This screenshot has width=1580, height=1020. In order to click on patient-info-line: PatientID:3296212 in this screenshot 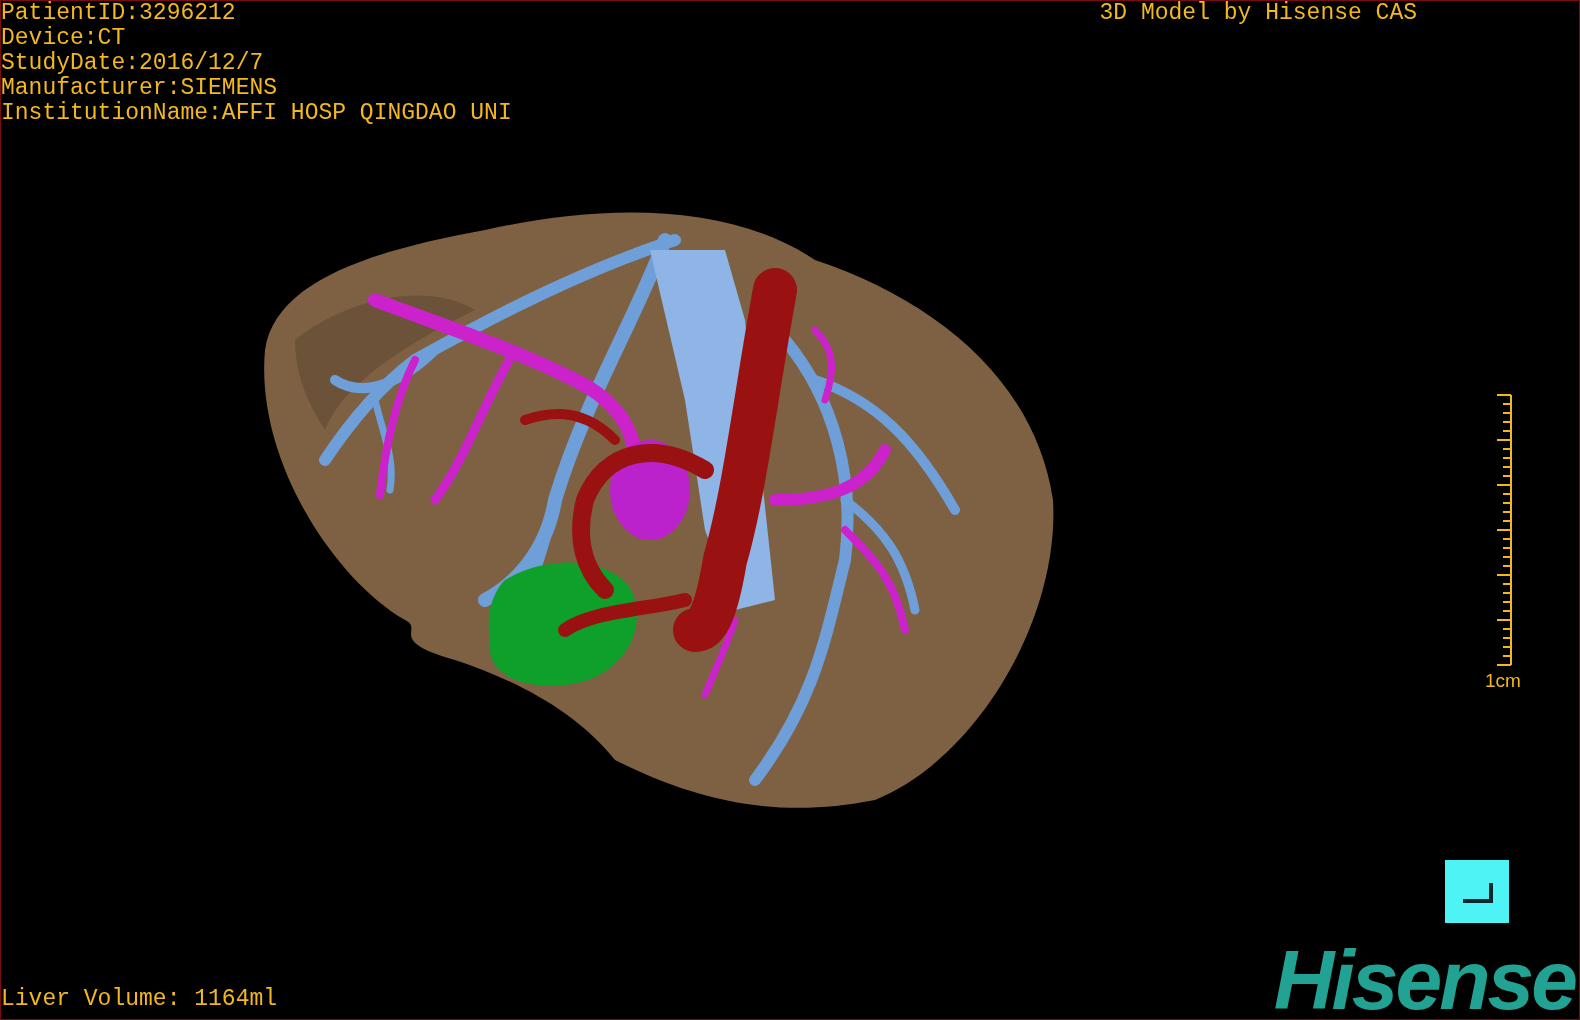, I will do `click(119, 13)`.